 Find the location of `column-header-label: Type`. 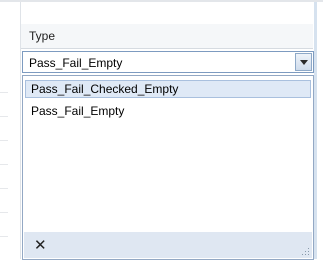

column-header-label: Type is located at coordinates (42, 36).